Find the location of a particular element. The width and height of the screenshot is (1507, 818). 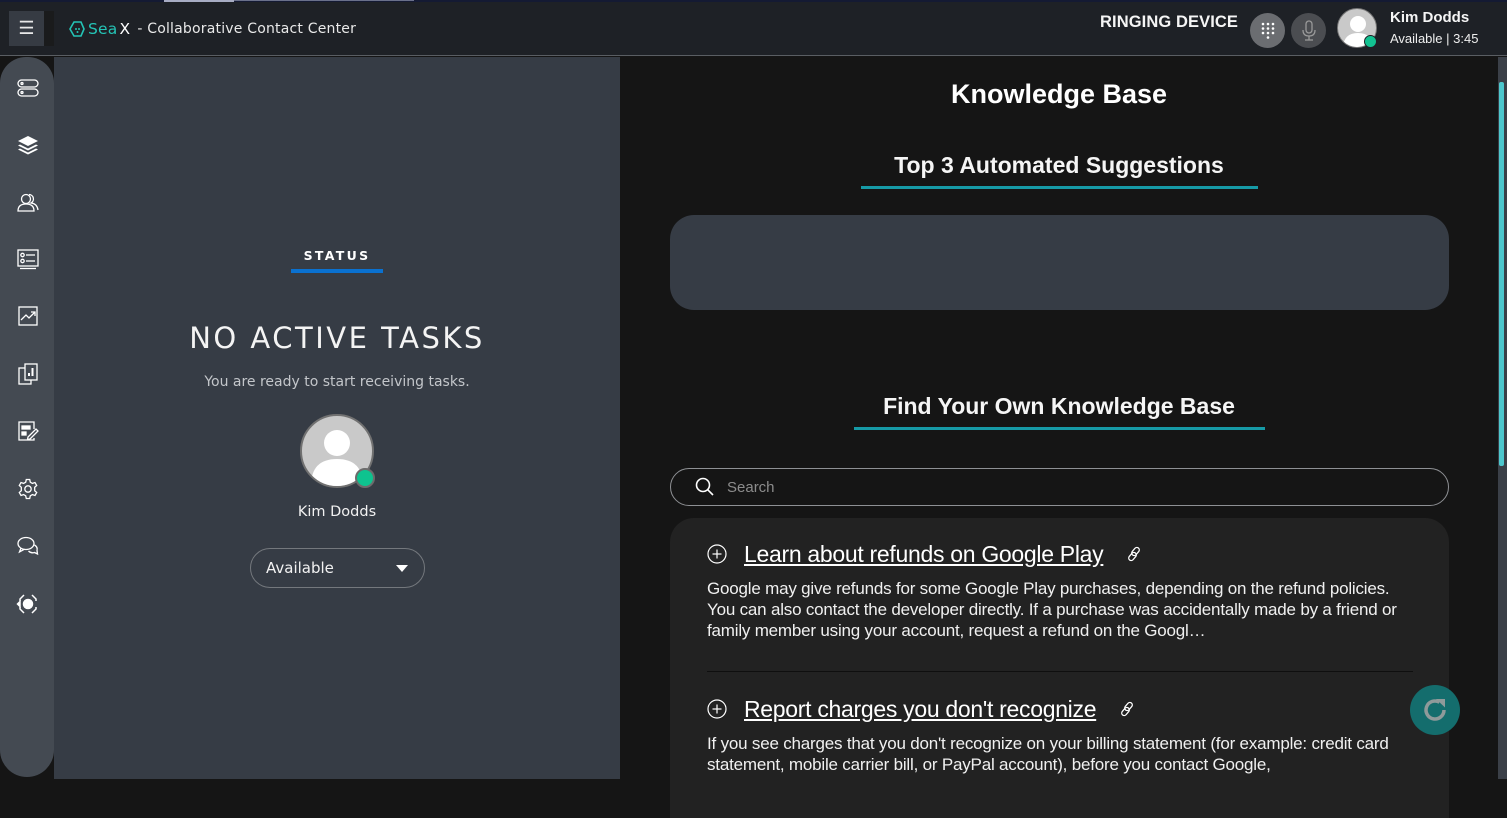

sidebar-item-forms is located at coordinates (28, 431).